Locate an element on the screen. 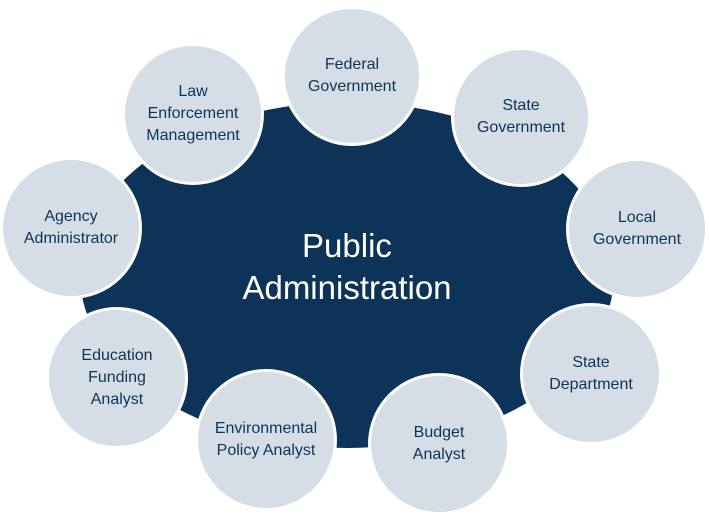 This screenshot has height=521, width=709. node-label: Local Government is located at coordinates (637, 228).